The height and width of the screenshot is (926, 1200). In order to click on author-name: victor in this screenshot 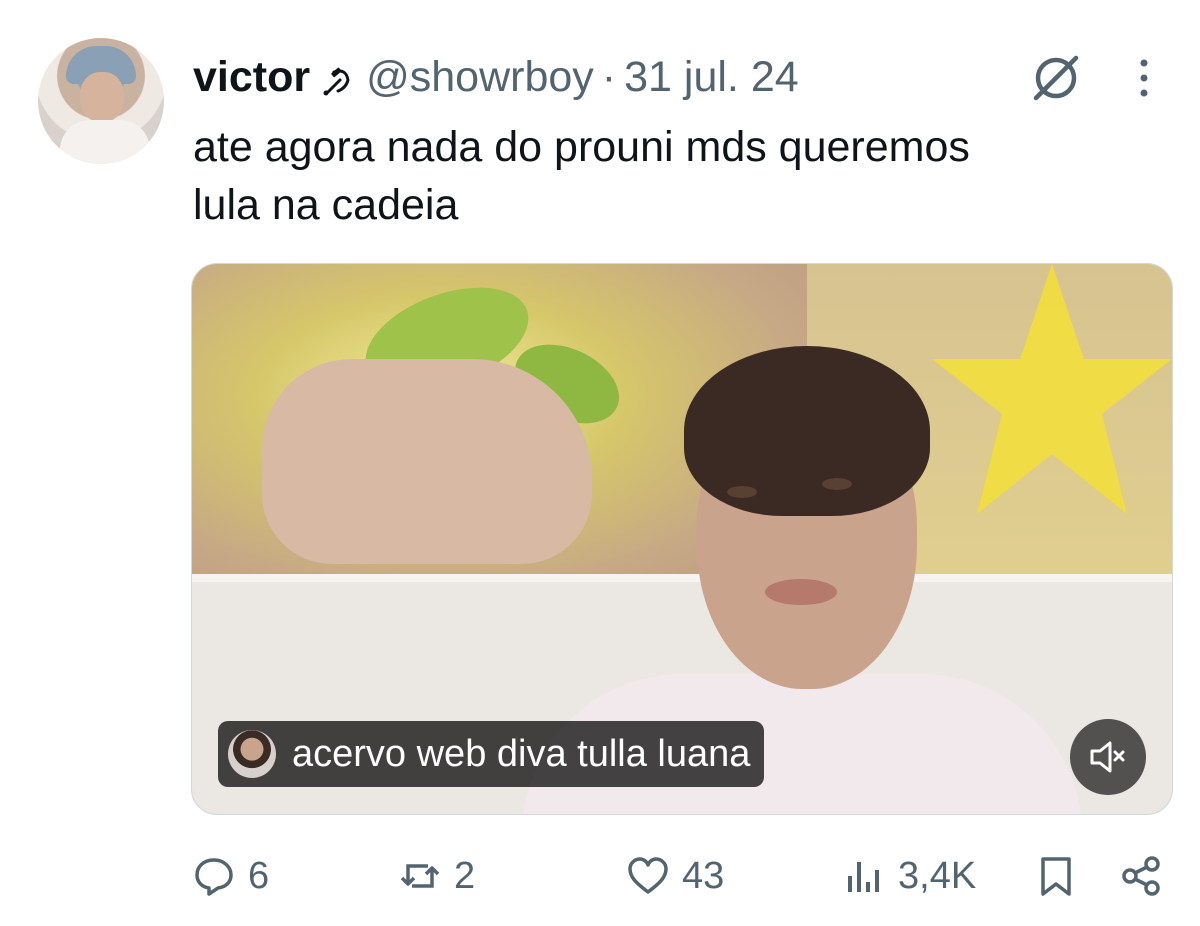, I will do `click(251, 77)`.